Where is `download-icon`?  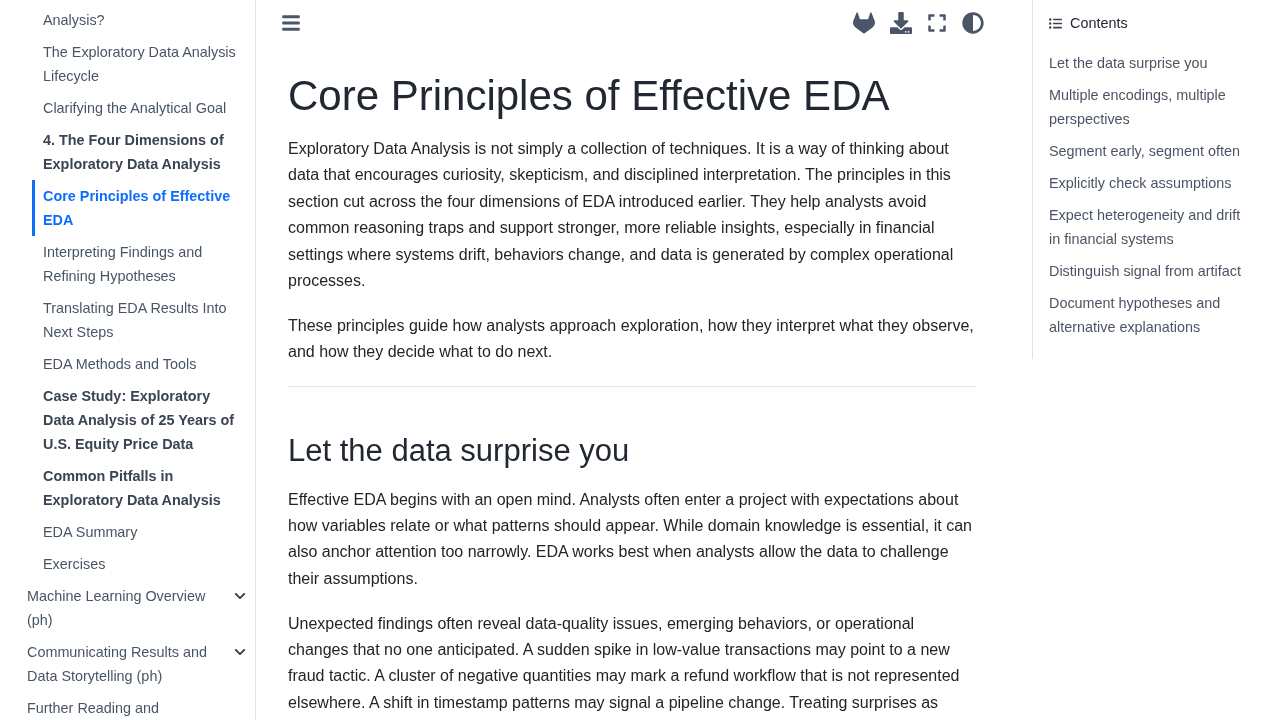 download-icon is located at coordinates (901, 23).